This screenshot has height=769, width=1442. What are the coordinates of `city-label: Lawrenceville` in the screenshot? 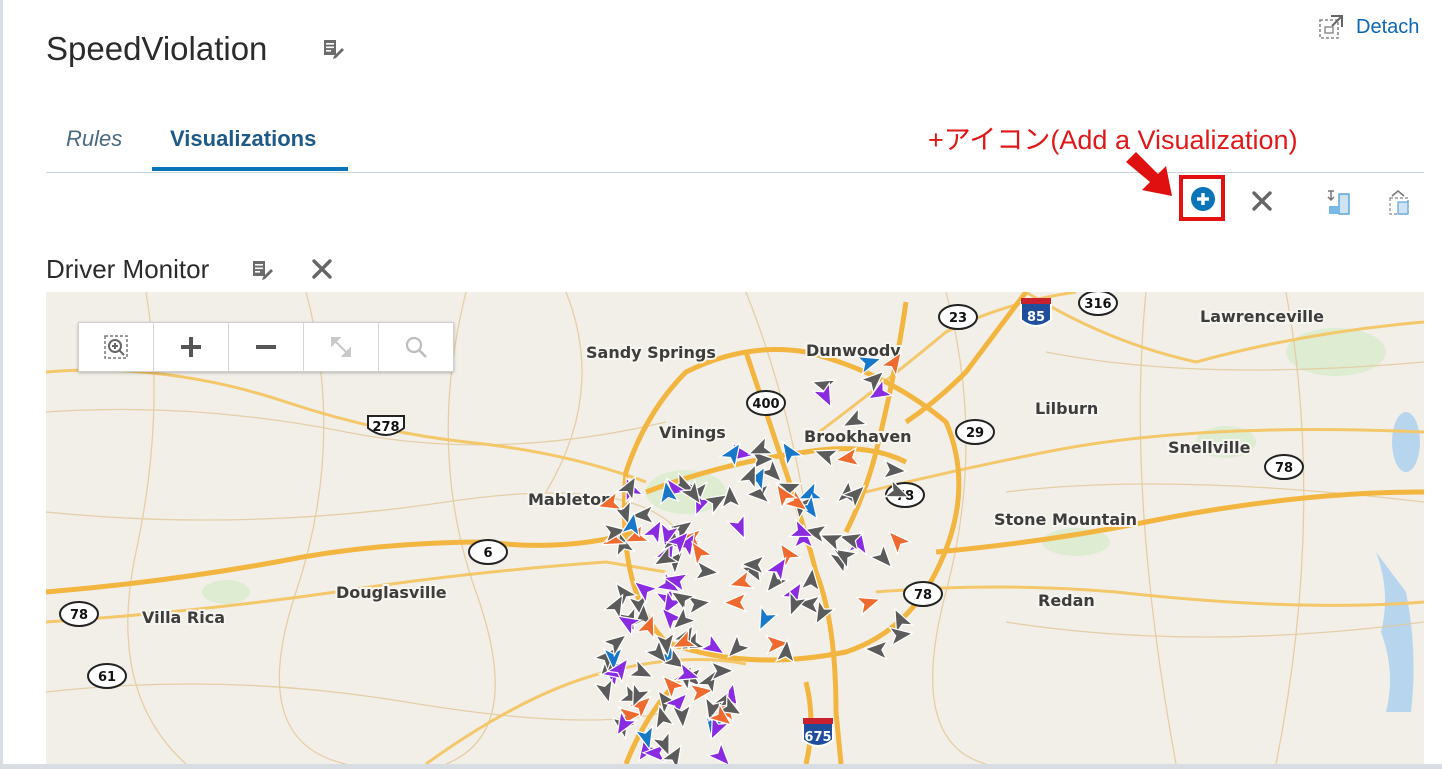 It's located at (1262, 316).